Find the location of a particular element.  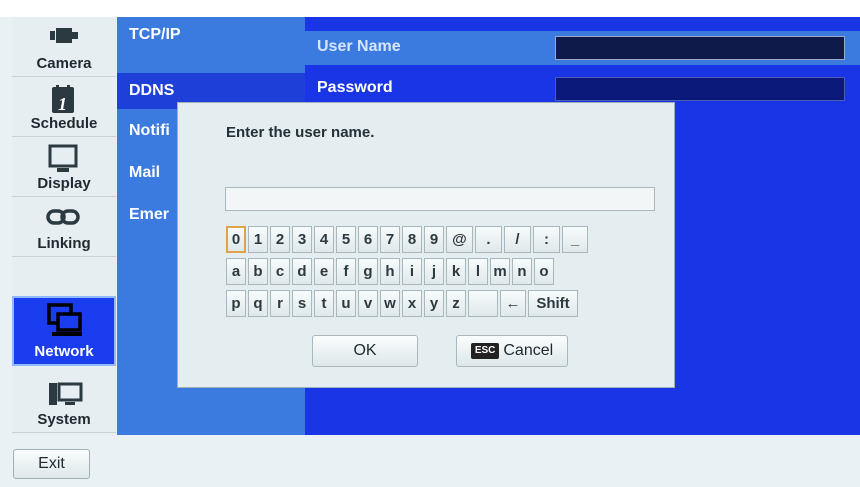

key-period: . is located at coordinates (488, 239).